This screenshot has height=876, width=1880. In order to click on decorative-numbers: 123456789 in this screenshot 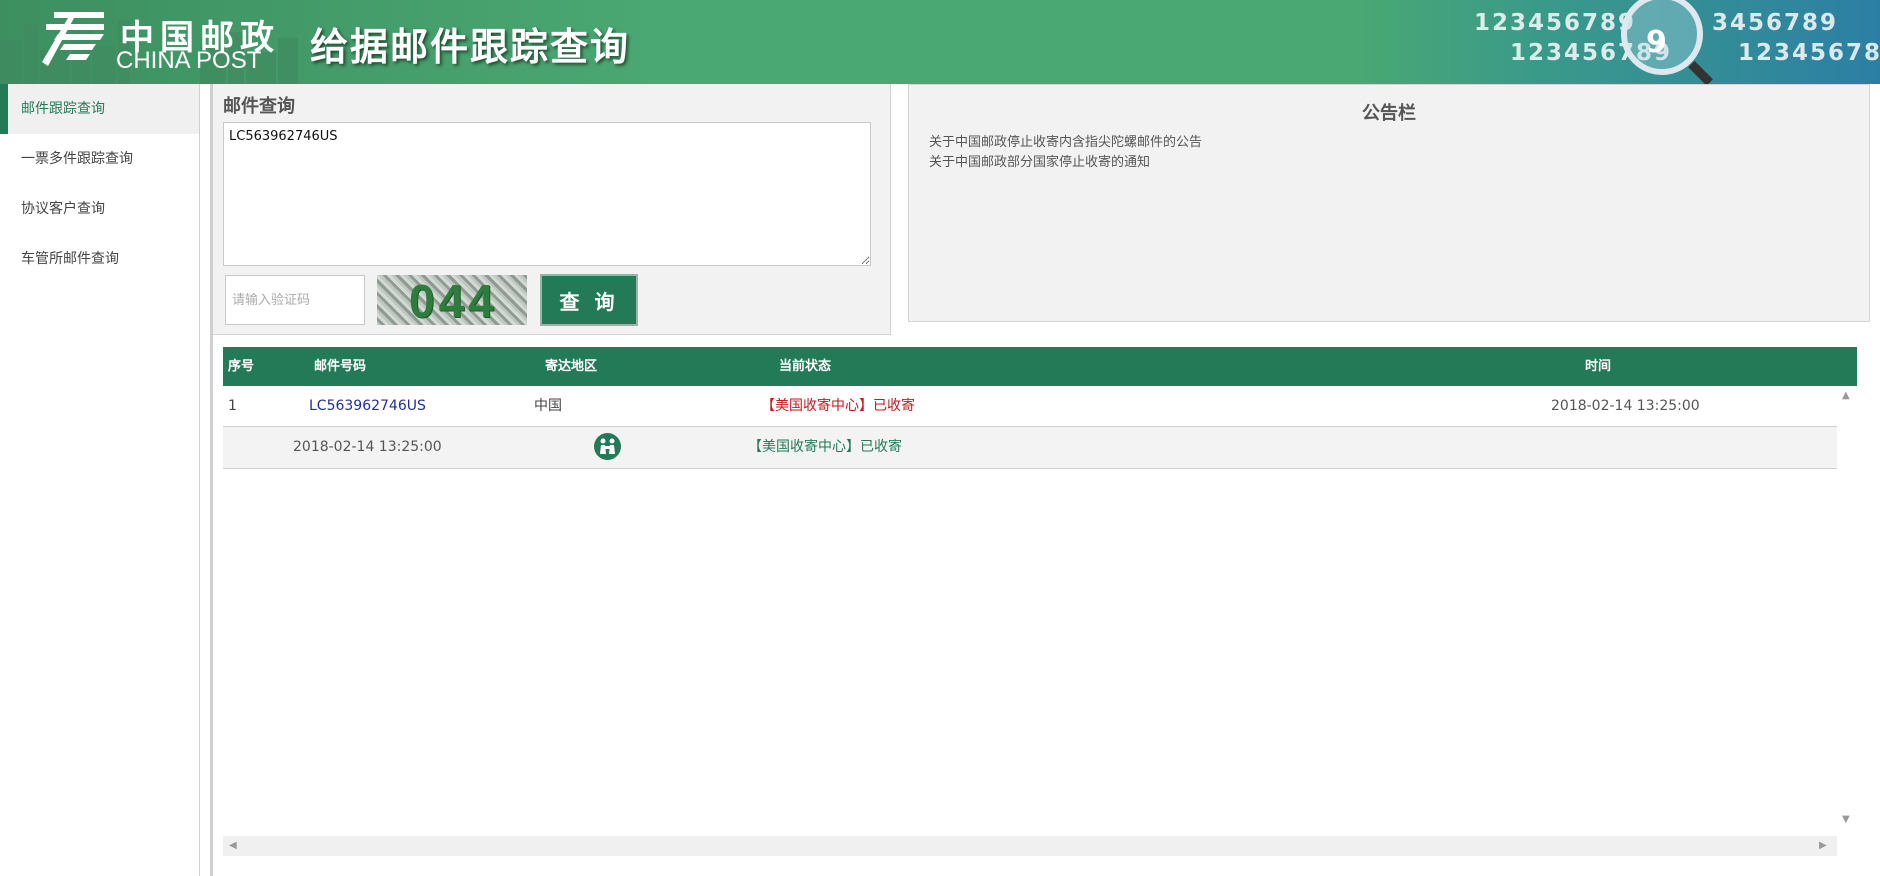, I will do `click(1809, 53)`.